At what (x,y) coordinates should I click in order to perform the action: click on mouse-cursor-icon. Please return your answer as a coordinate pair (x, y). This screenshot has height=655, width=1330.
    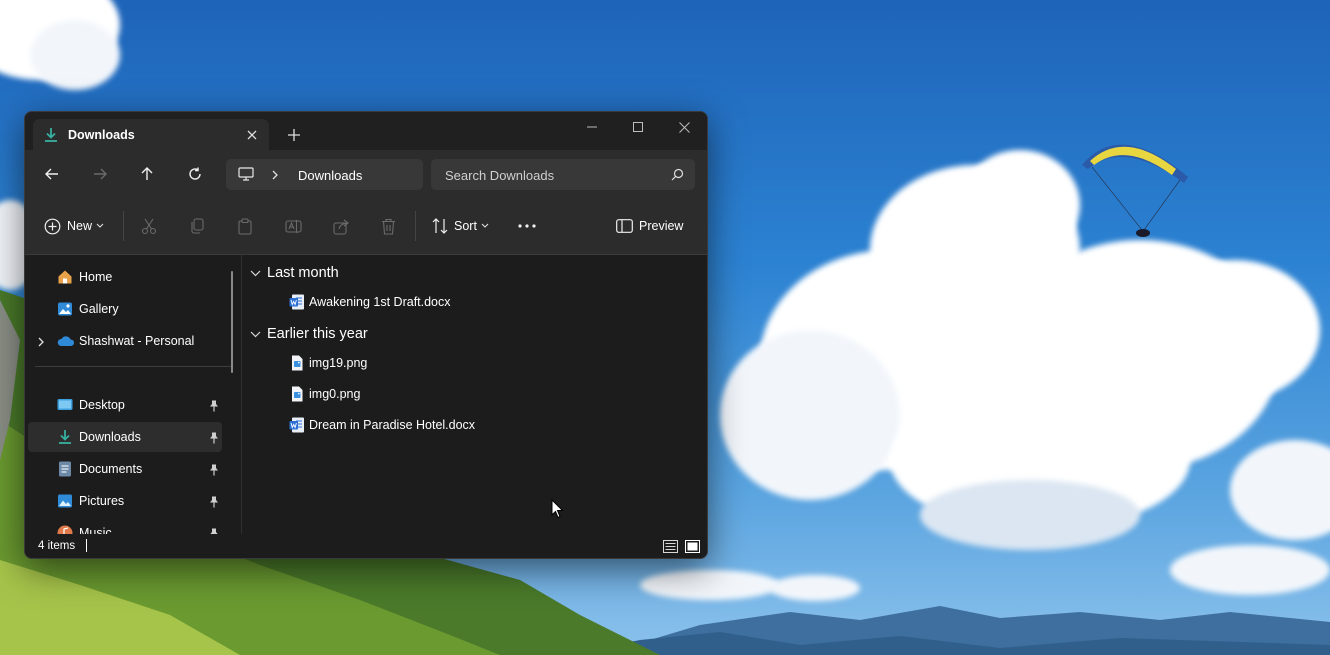
    Looking at the image, I should click on (557, 509).